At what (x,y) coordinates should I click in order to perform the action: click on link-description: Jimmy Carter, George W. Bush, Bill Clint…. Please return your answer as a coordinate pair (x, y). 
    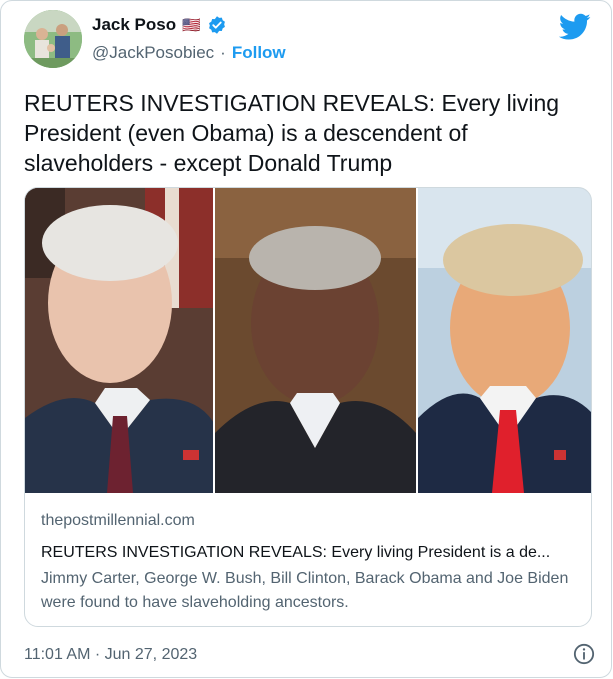
    Looking at the image, I should click on (305, 590).